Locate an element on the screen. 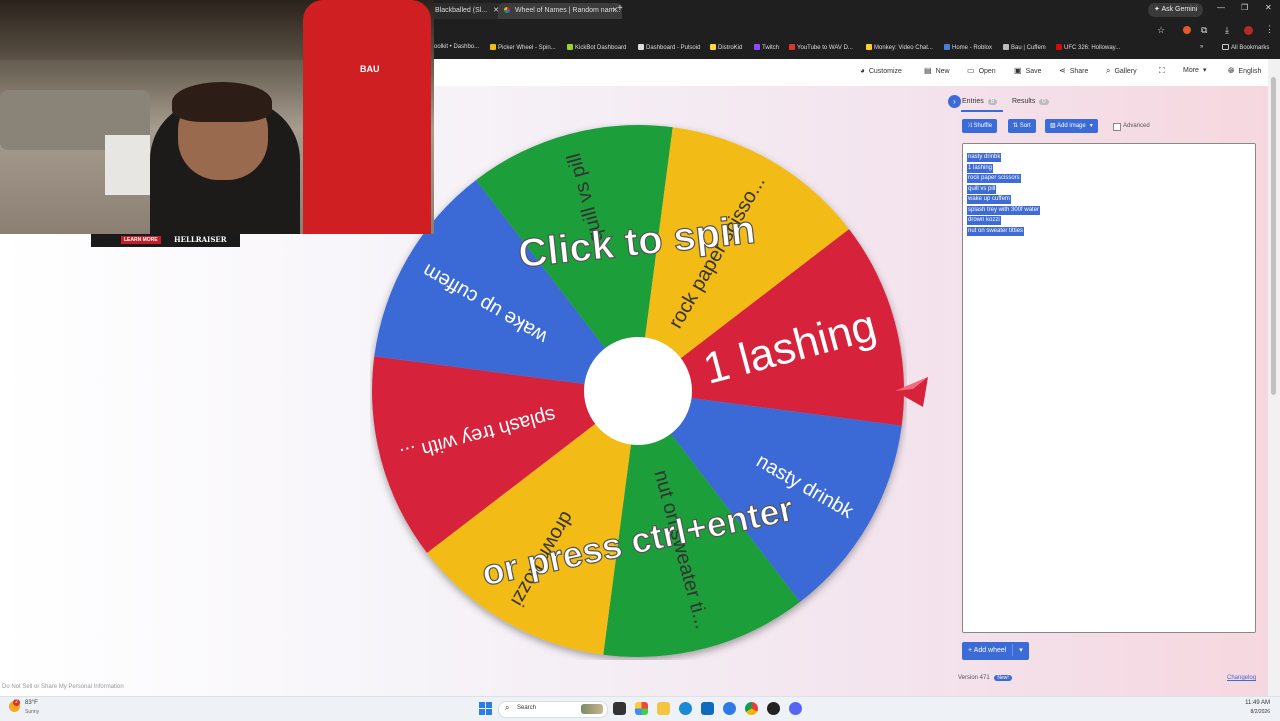 The image size is (1280, 721). chrome-icon is located at coordinates (751, 708).